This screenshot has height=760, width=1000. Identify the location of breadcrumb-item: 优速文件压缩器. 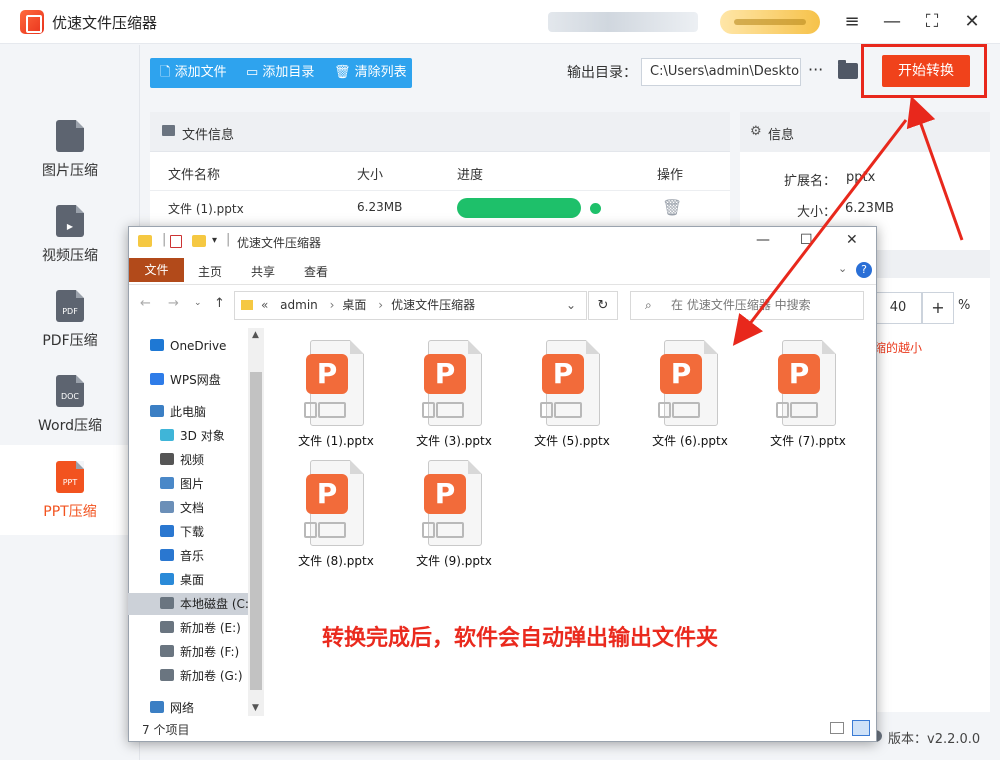
(433, 305).